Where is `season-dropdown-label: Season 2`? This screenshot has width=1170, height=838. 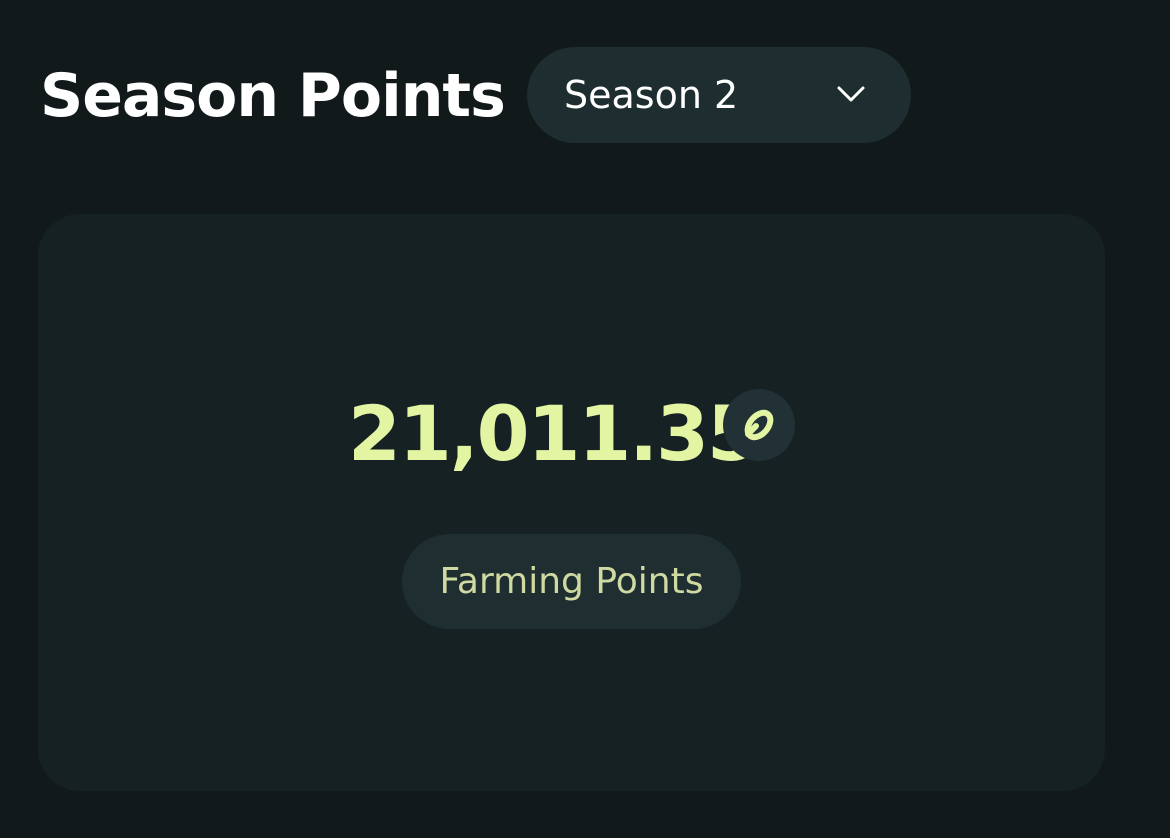
season-dropdown-label: Season 2 is located at coordinates (651, 95).